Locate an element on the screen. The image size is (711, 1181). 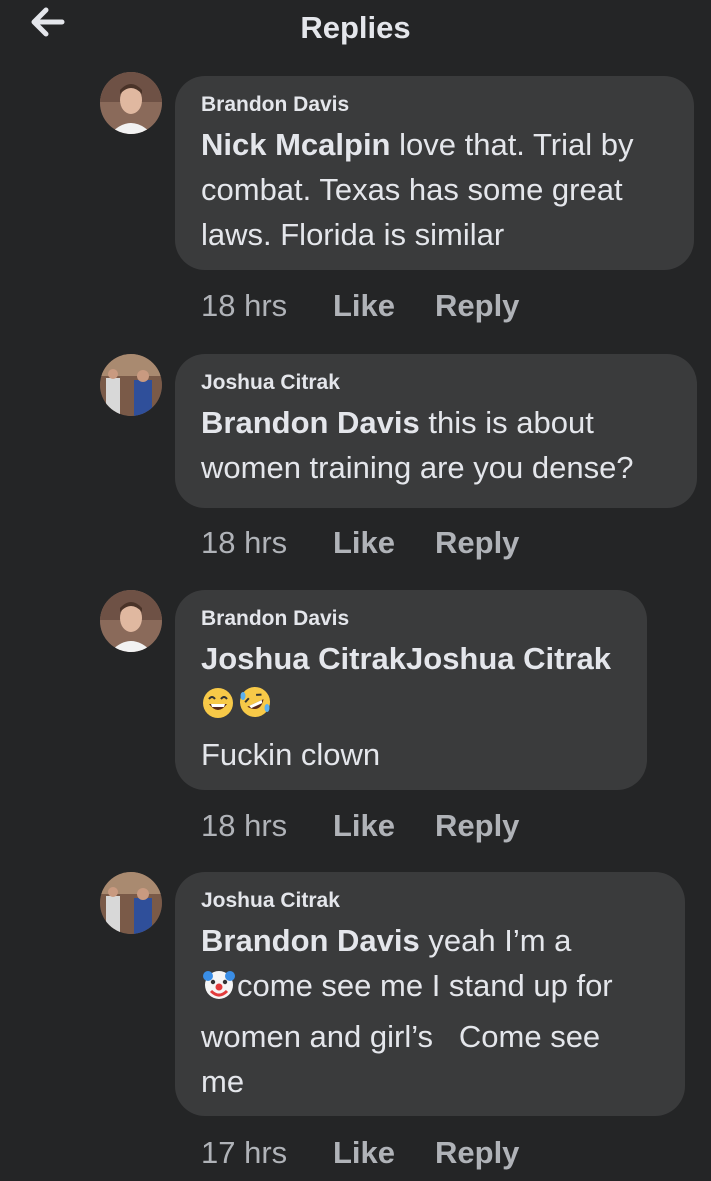
rofl-emoji is located at coordinates (255, 708).